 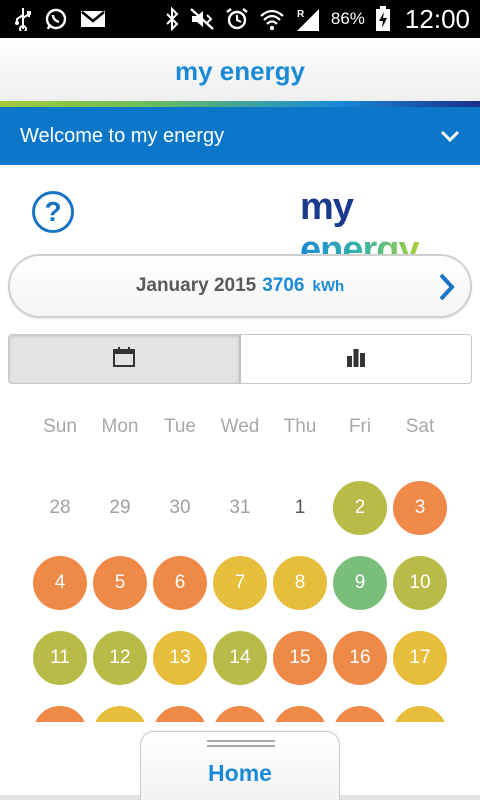 What do you see at coordinates (172, 19) in the screenshot?
I see `bluetooth-icon` at bounding box center [172, 19].